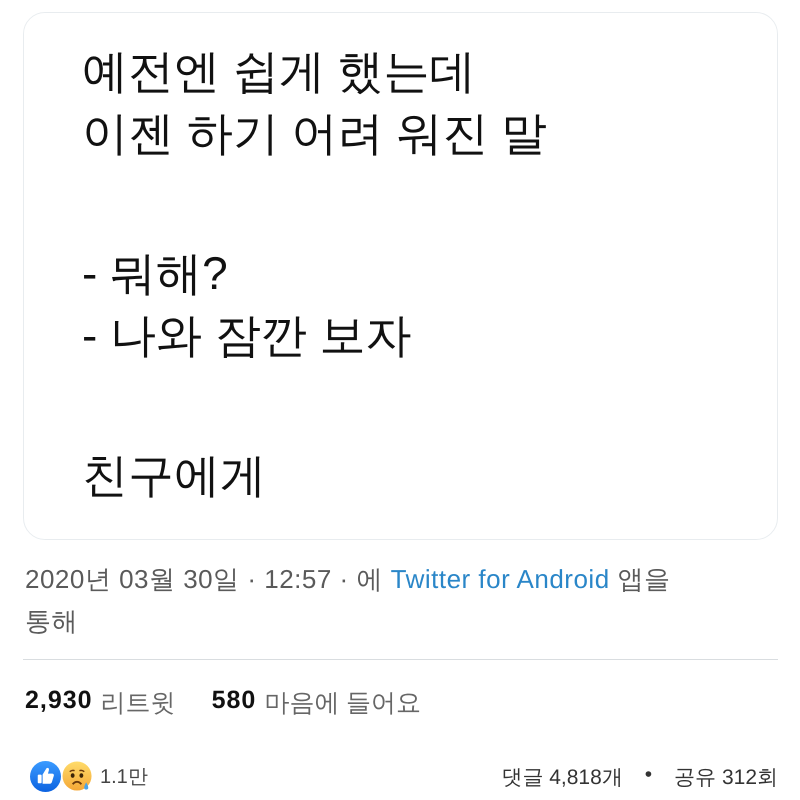  I want to click on stat-label: 마음에 들어요, so click(343, 703).